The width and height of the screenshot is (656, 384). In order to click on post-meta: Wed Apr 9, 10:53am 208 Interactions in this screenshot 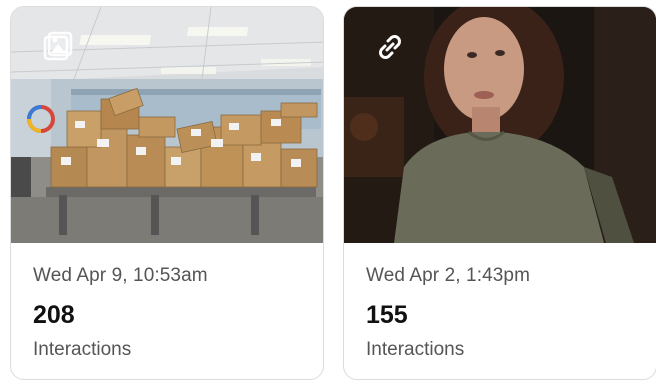, I will do `click(170, 310)`.